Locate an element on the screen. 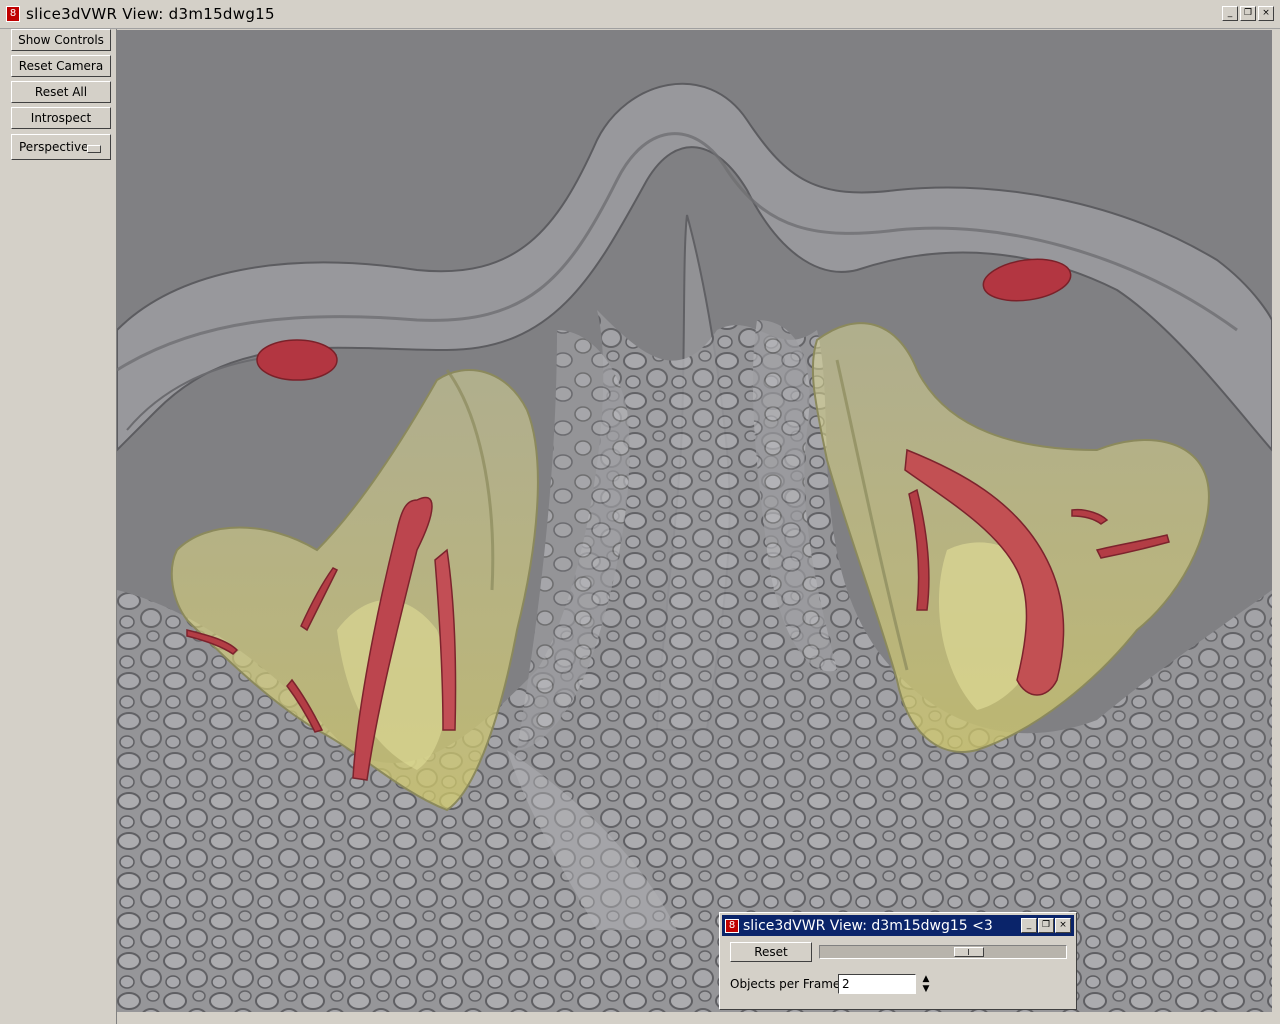 The height and width of the screenshot is (1024, 1280). viewport-right-border is located at coordinates (1276, 521).